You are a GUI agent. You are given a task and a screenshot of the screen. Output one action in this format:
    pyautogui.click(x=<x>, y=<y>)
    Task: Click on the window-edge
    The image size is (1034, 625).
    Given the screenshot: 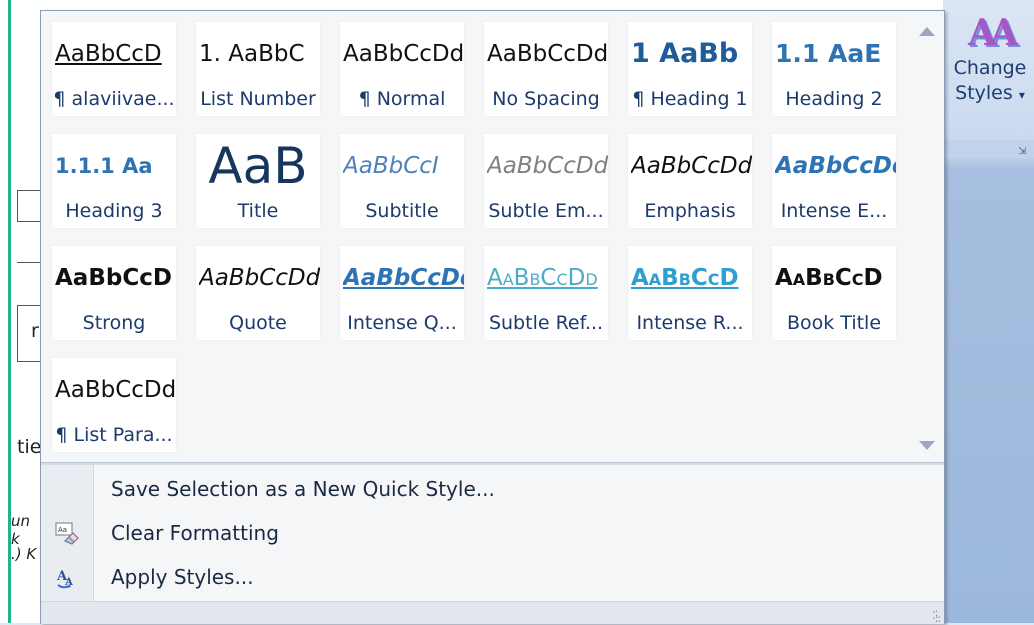 What is the action you would take?
    pyautogui.click(x=5, y=311)
    